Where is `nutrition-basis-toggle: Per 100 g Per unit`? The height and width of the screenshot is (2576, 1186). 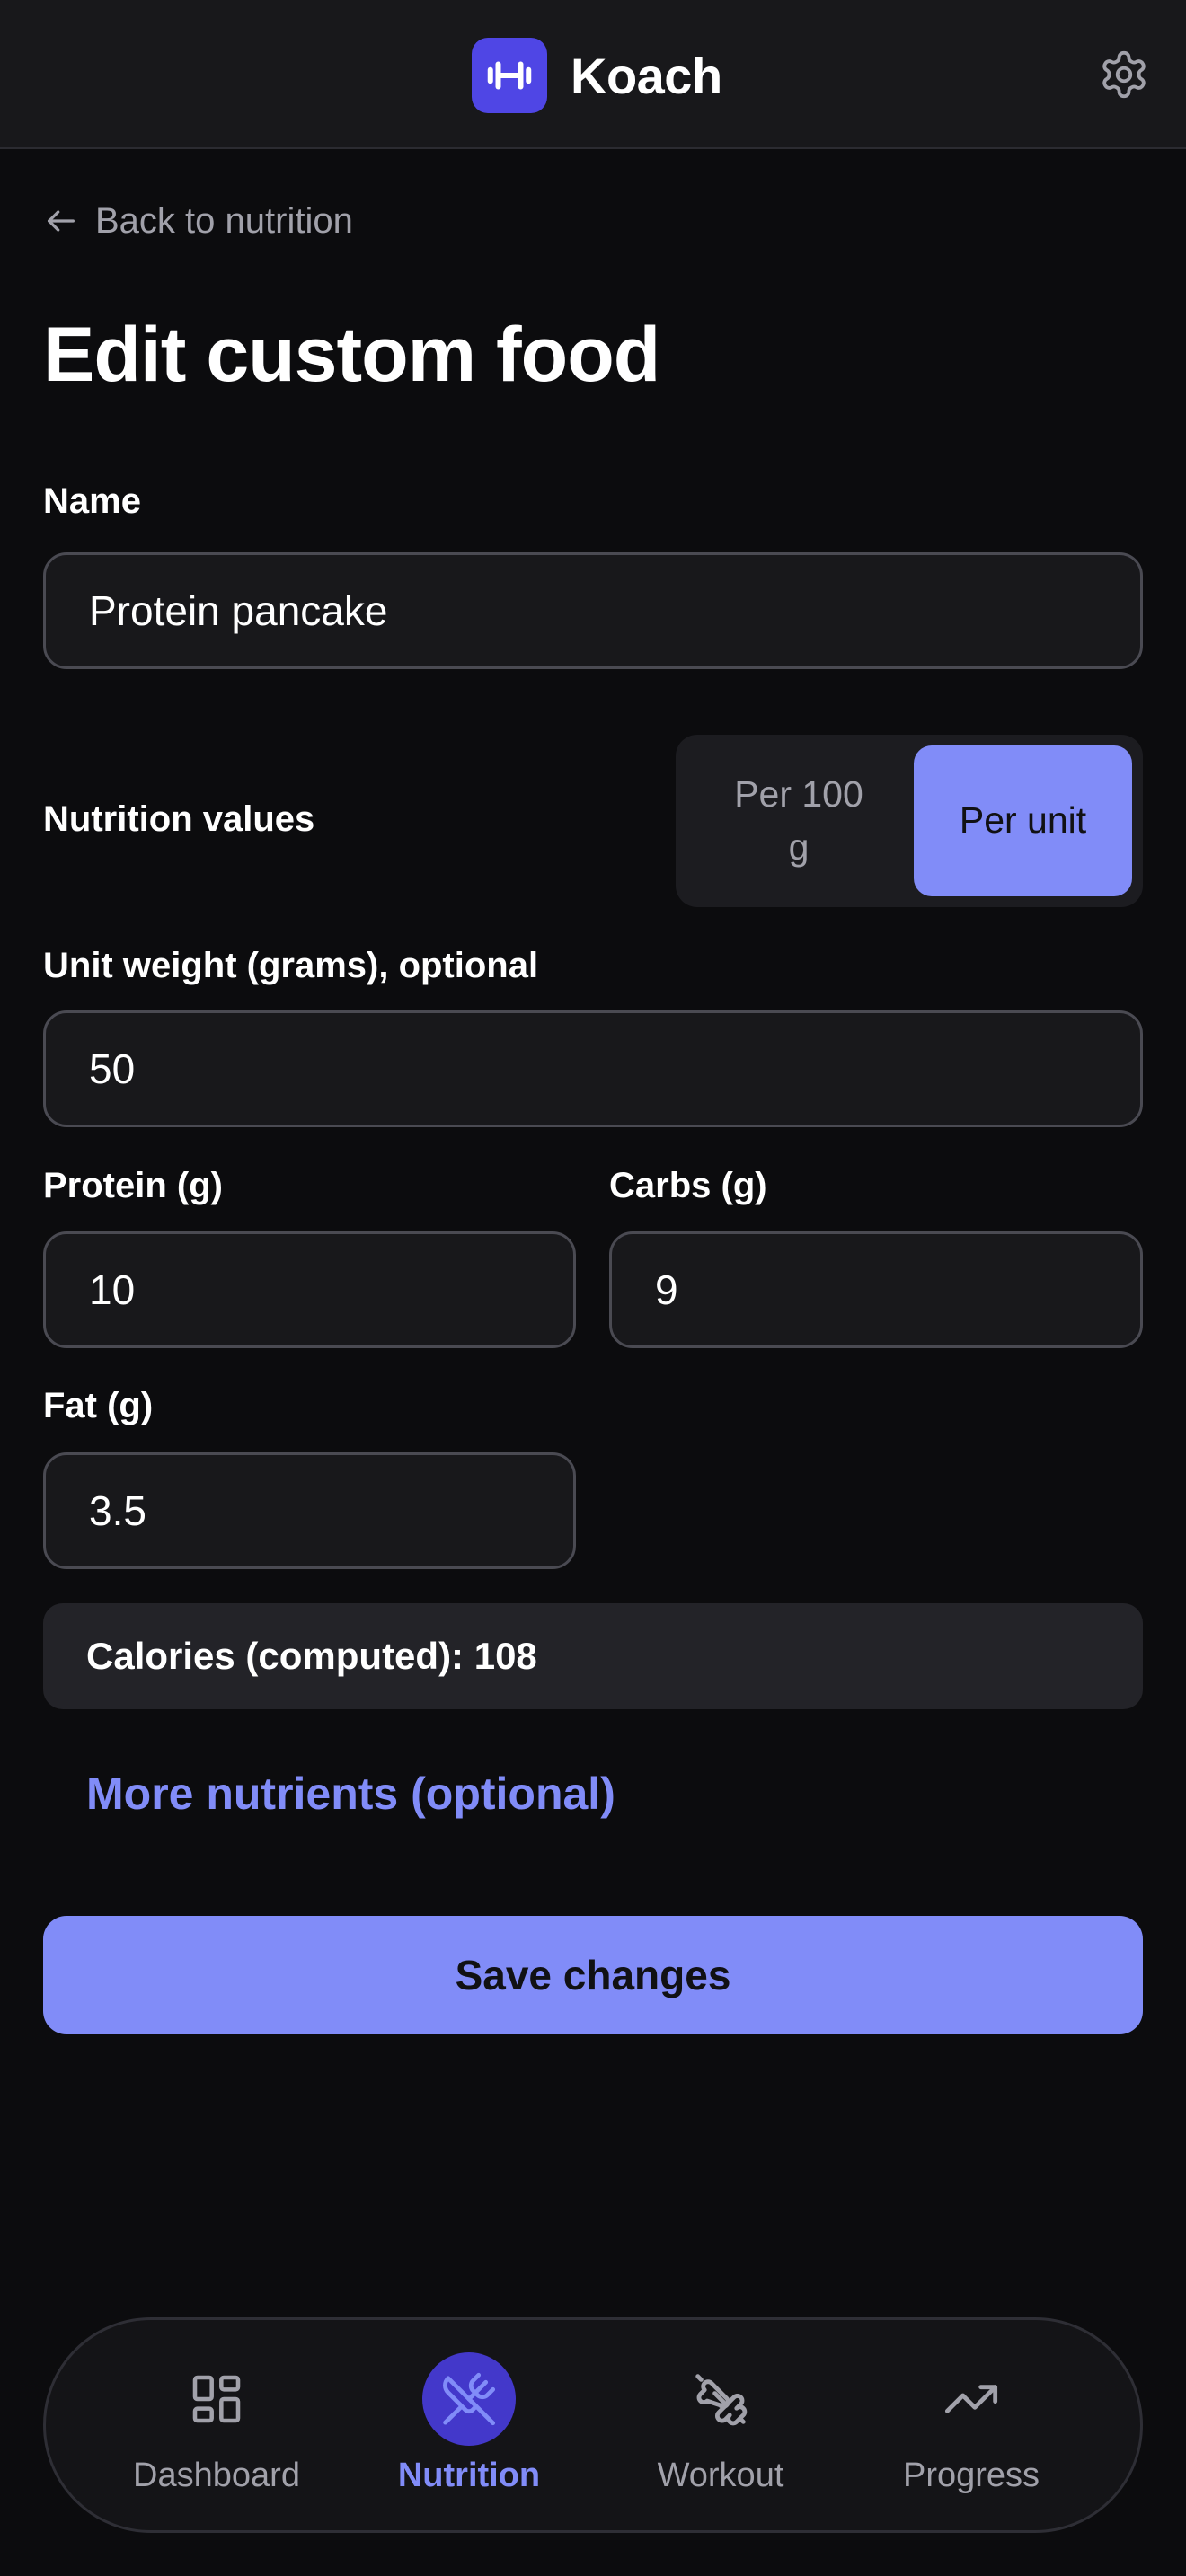 nutrition-basis-toggle: Per 100 g Per unit is located at coordinates (909, 821).